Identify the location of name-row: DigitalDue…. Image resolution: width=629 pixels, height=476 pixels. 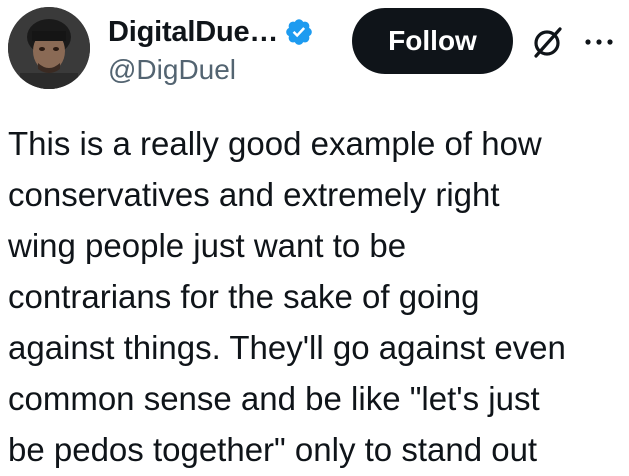
(211, 32).